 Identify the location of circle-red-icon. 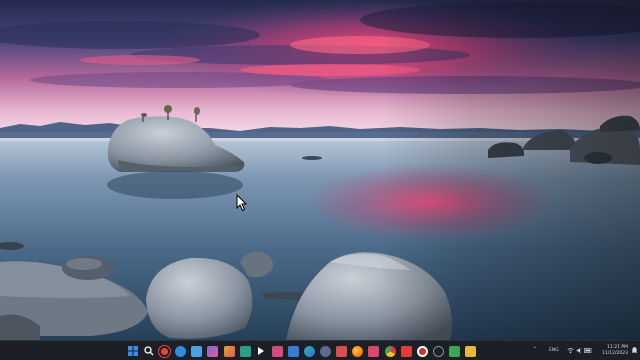
(165, 351).